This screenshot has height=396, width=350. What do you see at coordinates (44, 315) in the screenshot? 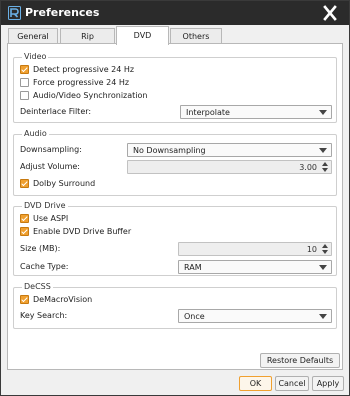
I see `key-search-label: Key Search:` at bounding box center [44, 315].